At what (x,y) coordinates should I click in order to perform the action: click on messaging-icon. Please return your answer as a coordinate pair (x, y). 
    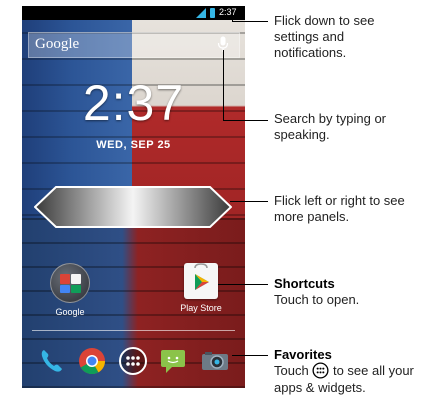
    Looking at the image, I should click on (173, 361).